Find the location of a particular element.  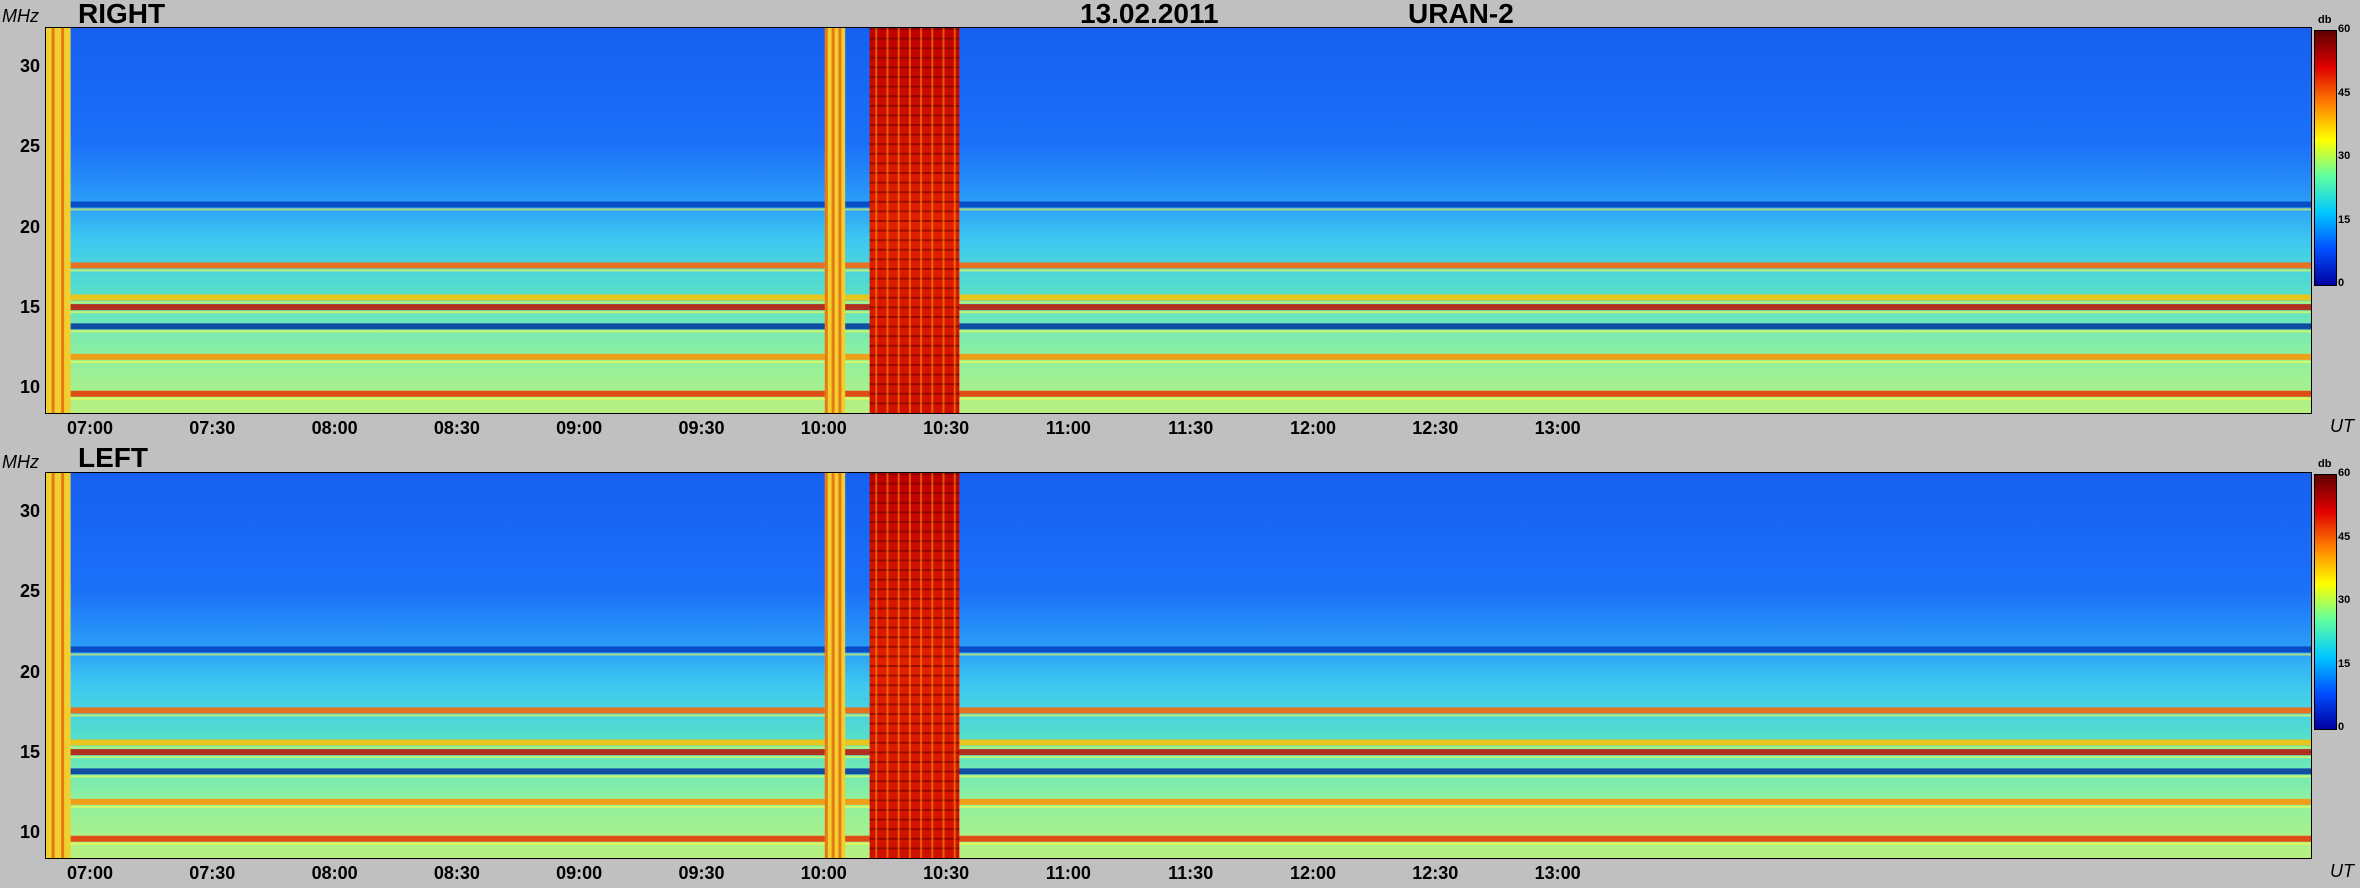

x-tick-label: 10:30 is located at coordinates (946, 428).